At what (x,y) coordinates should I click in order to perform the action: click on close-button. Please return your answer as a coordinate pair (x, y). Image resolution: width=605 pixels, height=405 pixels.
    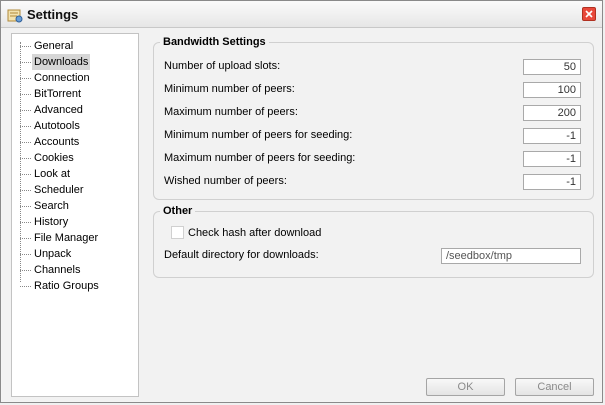
    Looking at the image, I should click on (589, 14).